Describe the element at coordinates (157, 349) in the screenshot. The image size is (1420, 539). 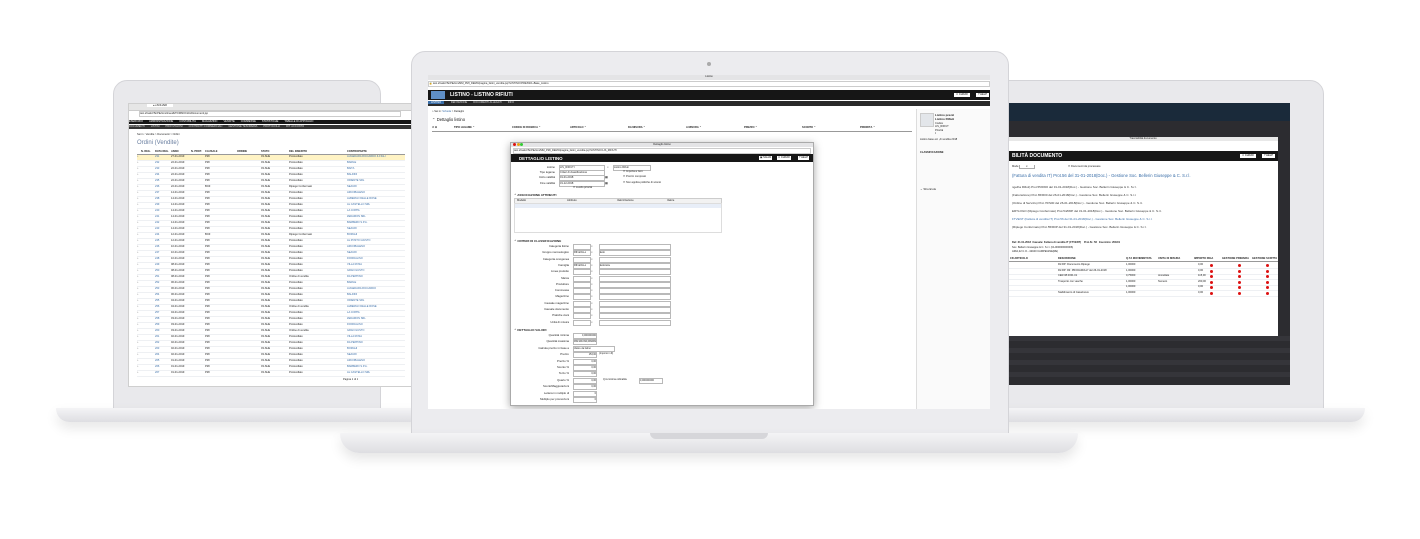
I see `row-number: 263` at that location.